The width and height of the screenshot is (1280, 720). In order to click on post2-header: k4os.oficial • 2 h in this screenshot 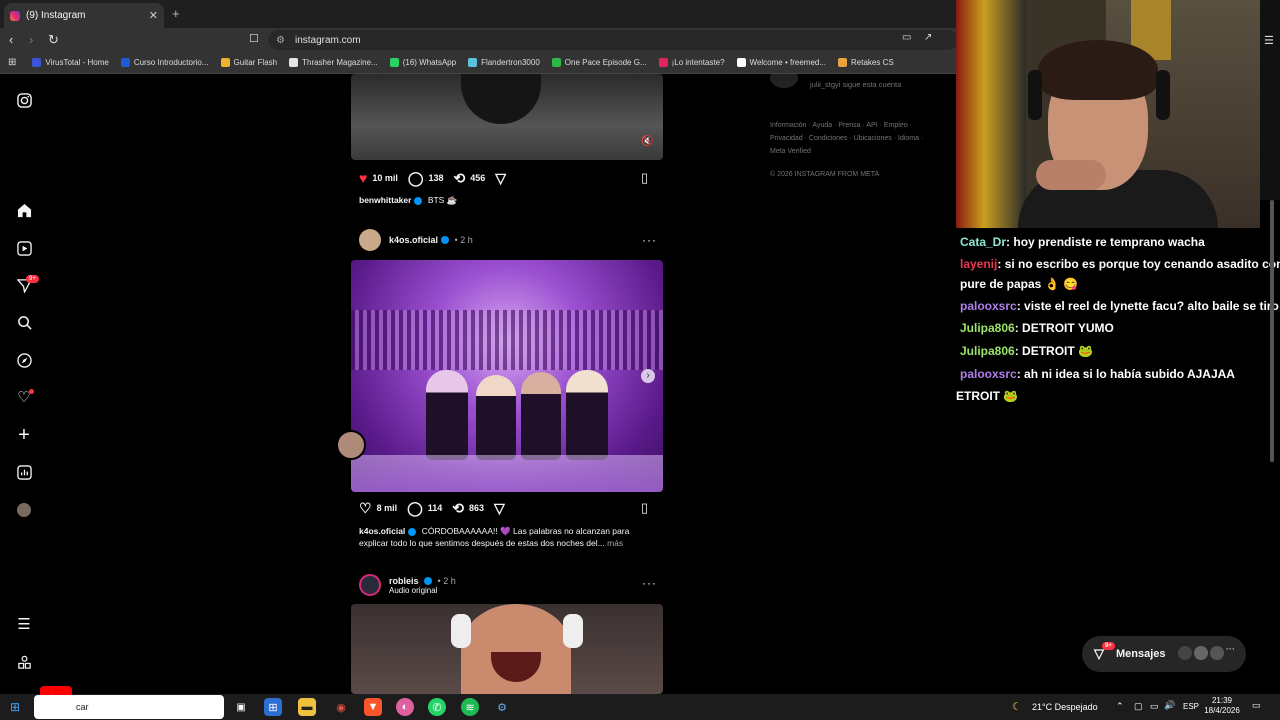, I will do `click(416, 240)`.